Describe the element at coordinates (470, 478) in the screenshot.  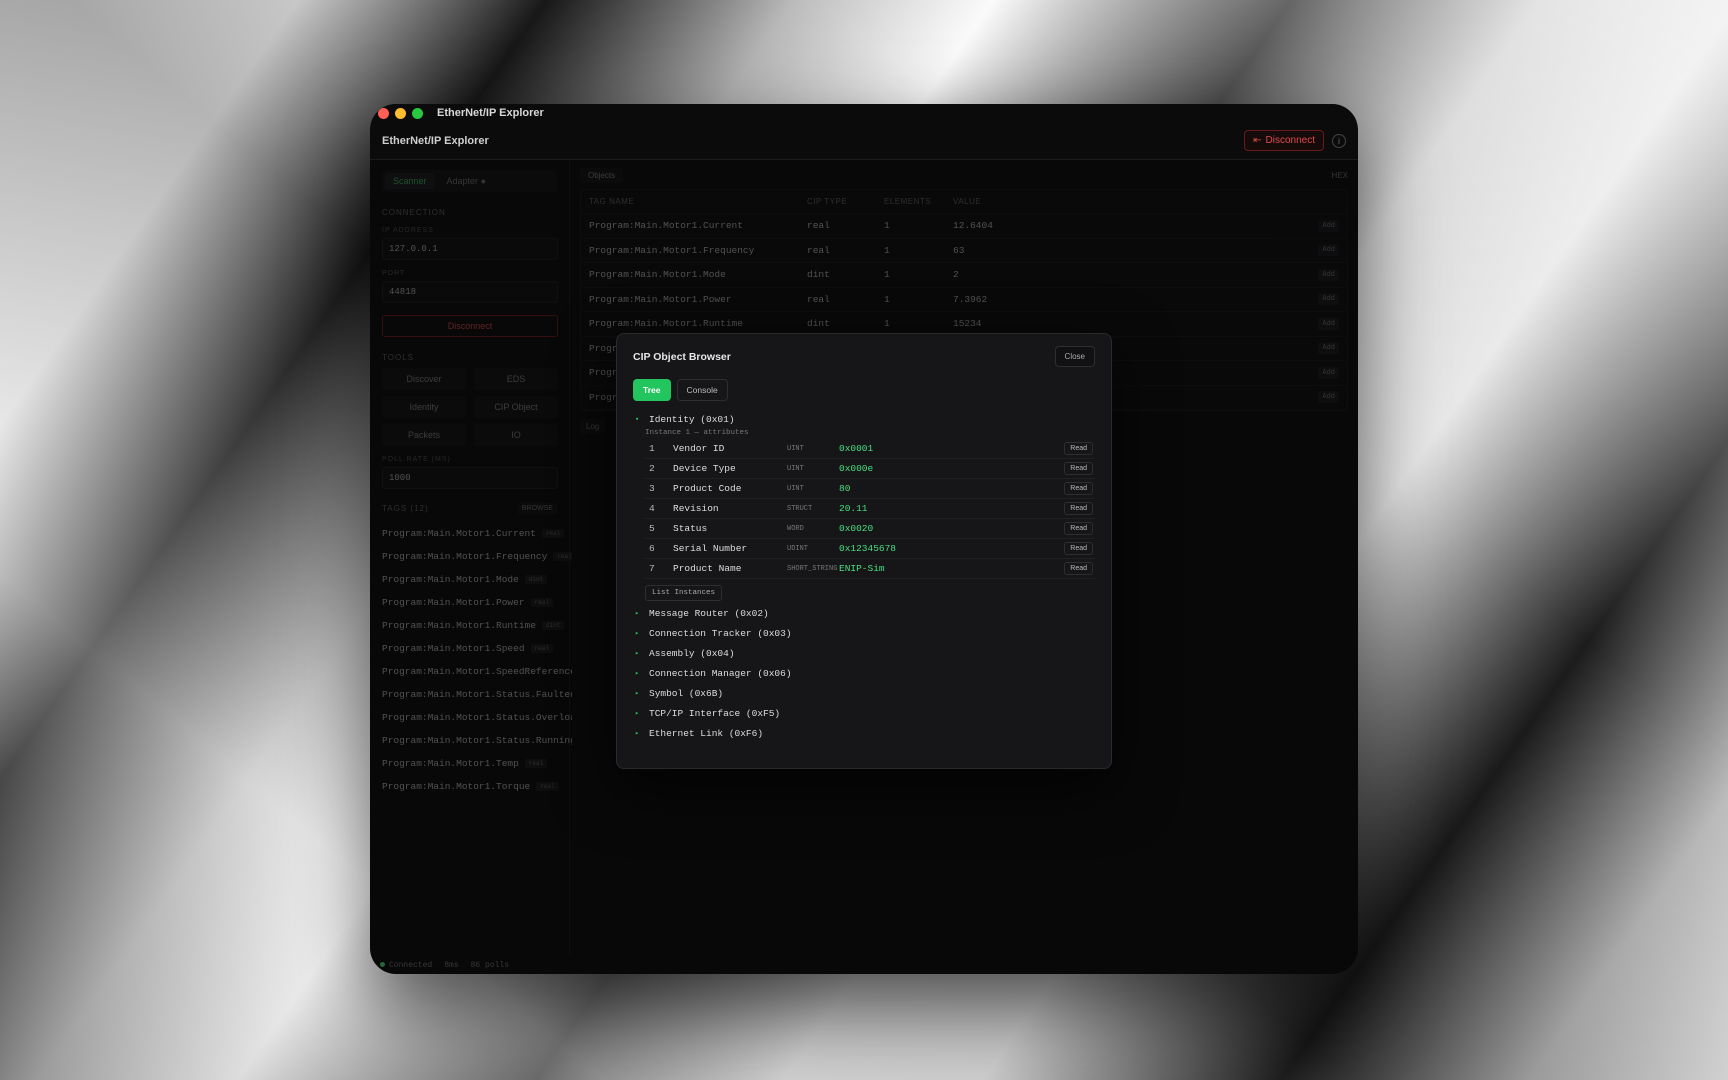
I see `poll-rate-input: 1000` at that location.